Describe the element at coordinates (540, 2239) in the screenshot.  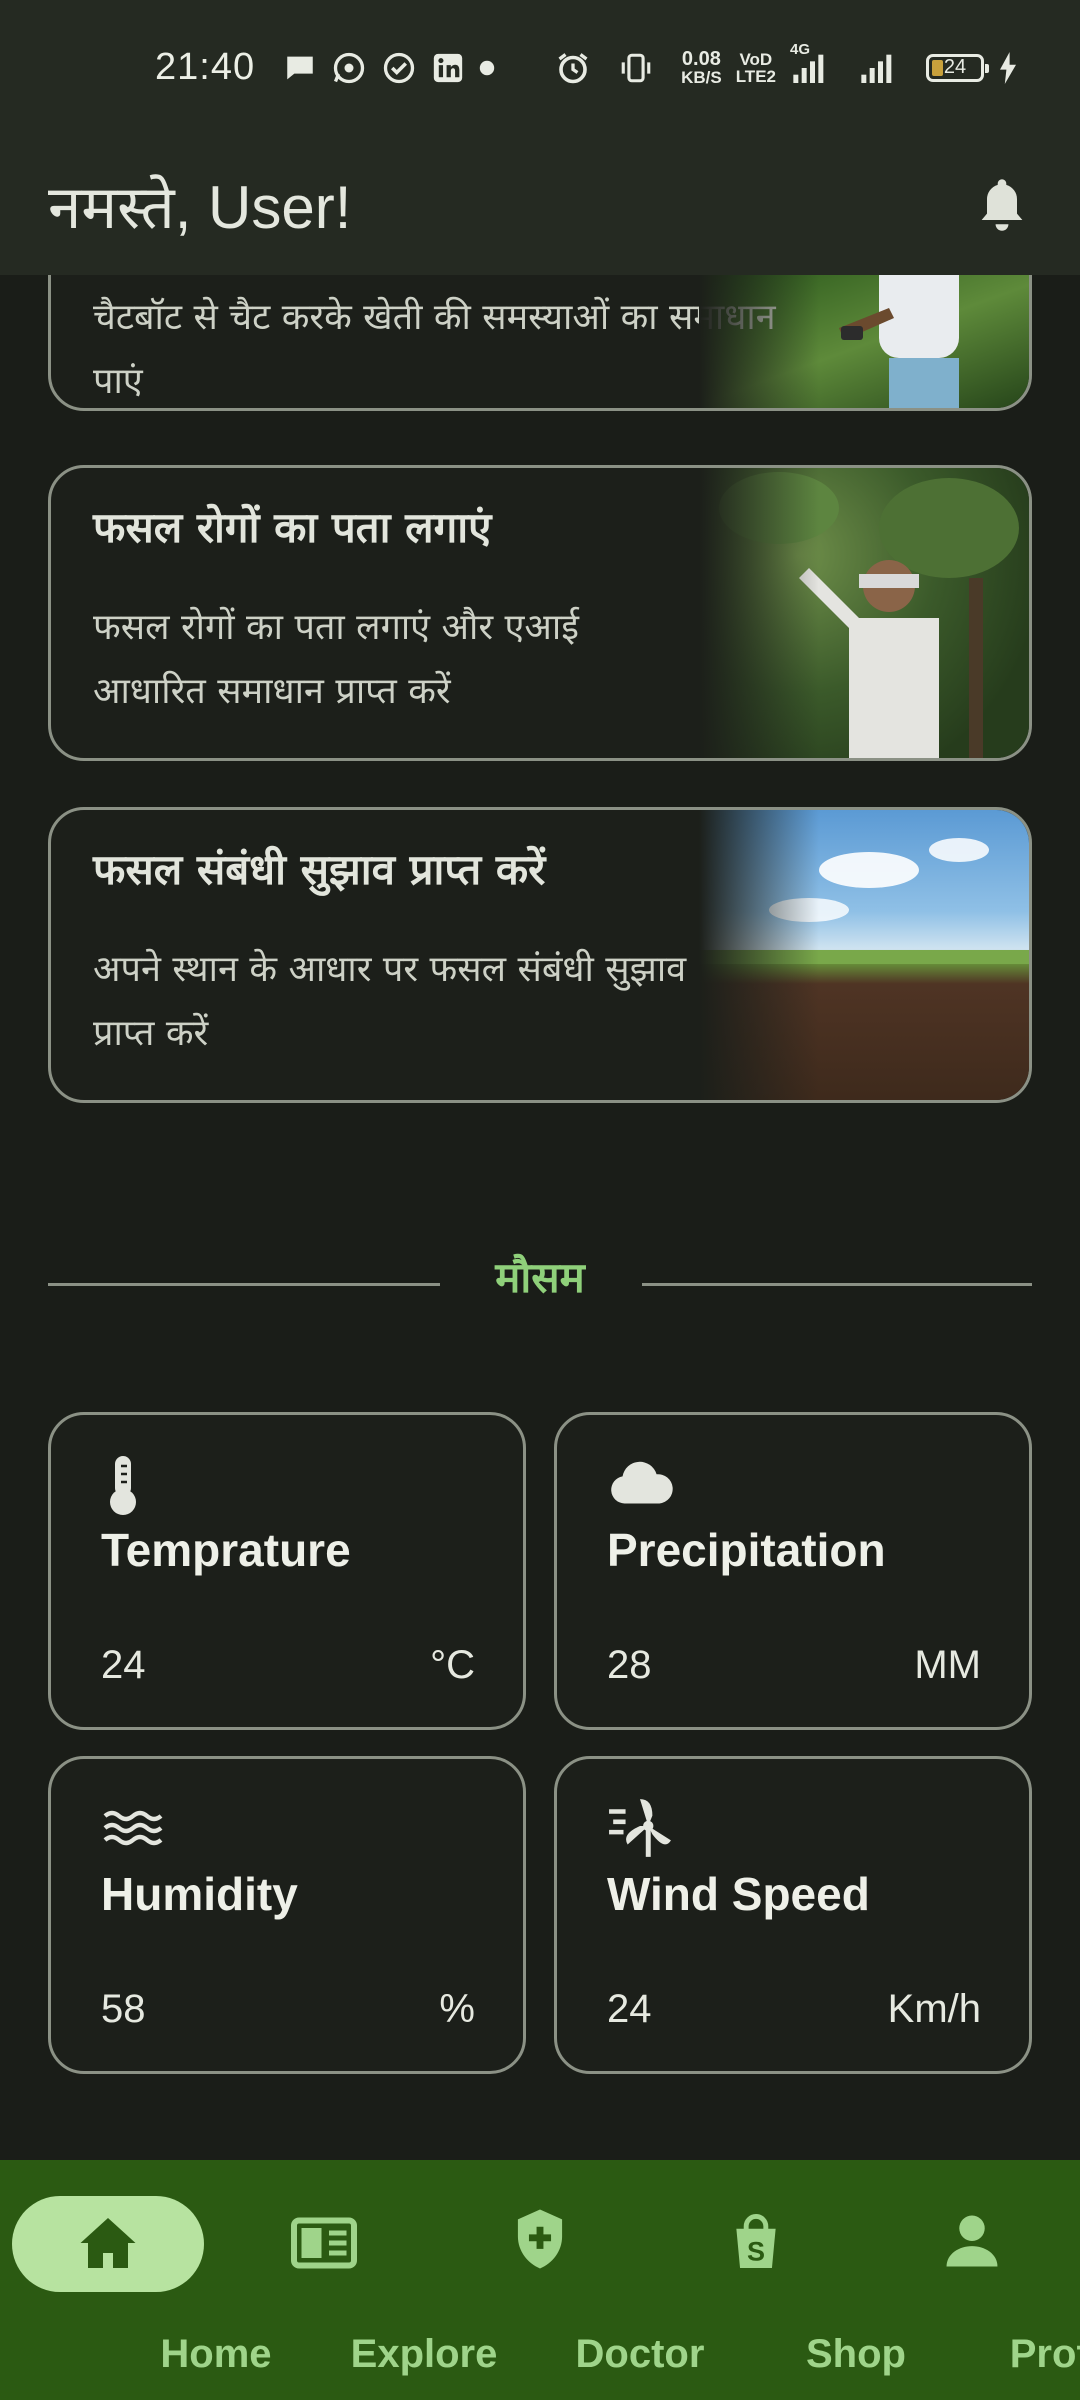
I see `shield-plus-icon` at that location.